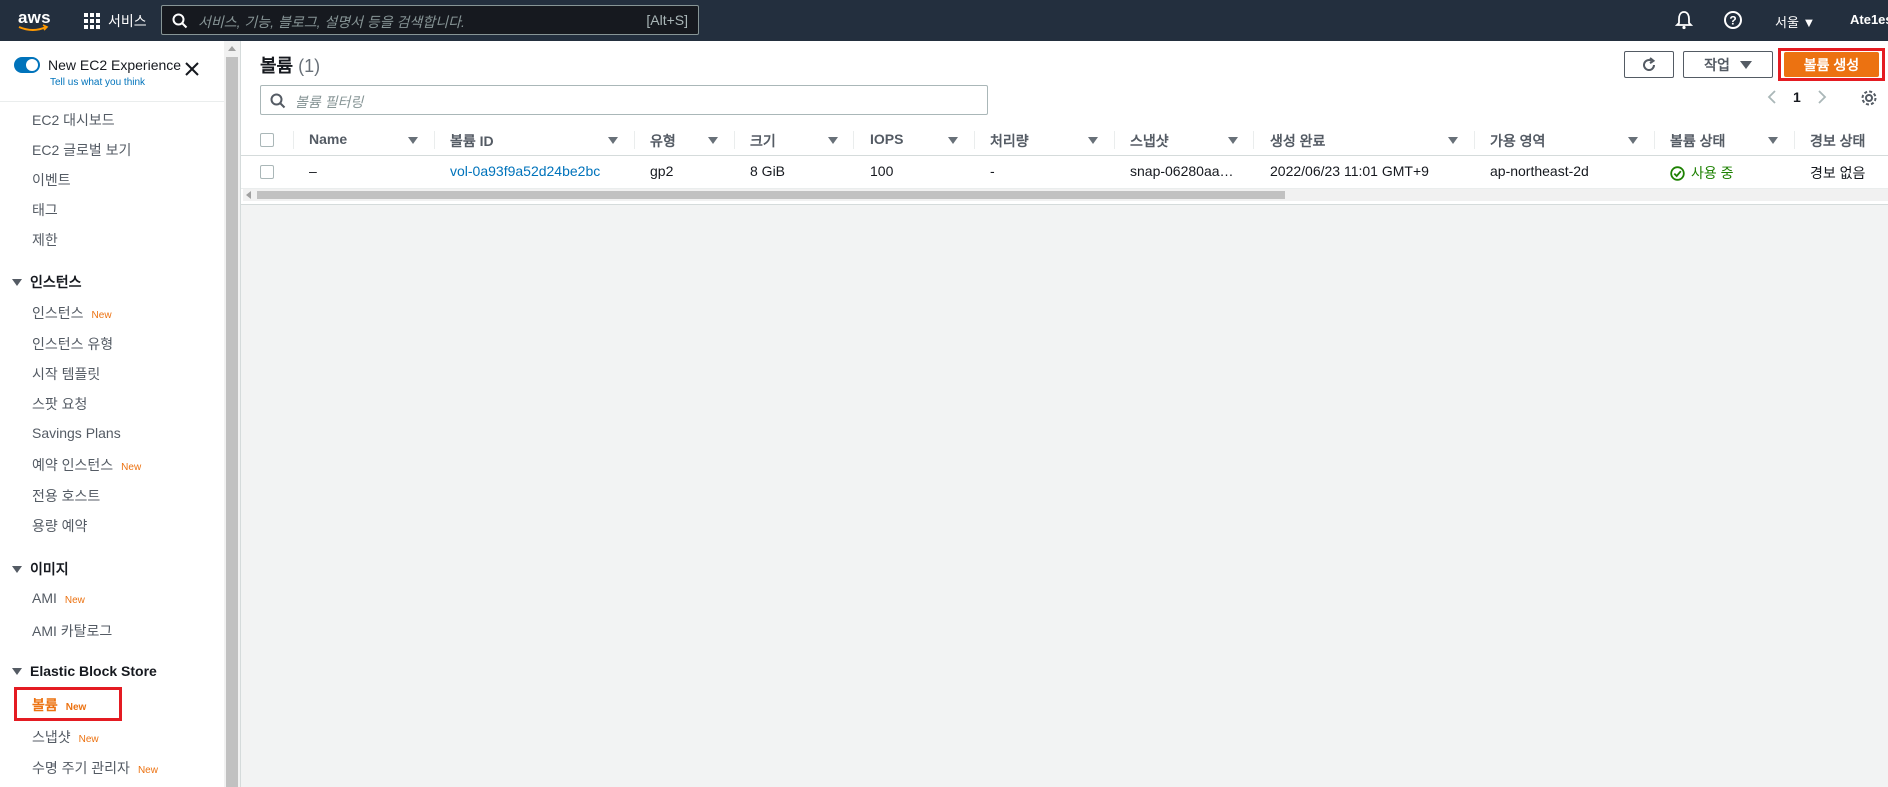 The width and height of the screenshot is (1888, 787). What do you see at coordinates (1297, 141) in the screenshot?
I see `column-header-created: 생성 완료` at bounding box center [1297, 141].